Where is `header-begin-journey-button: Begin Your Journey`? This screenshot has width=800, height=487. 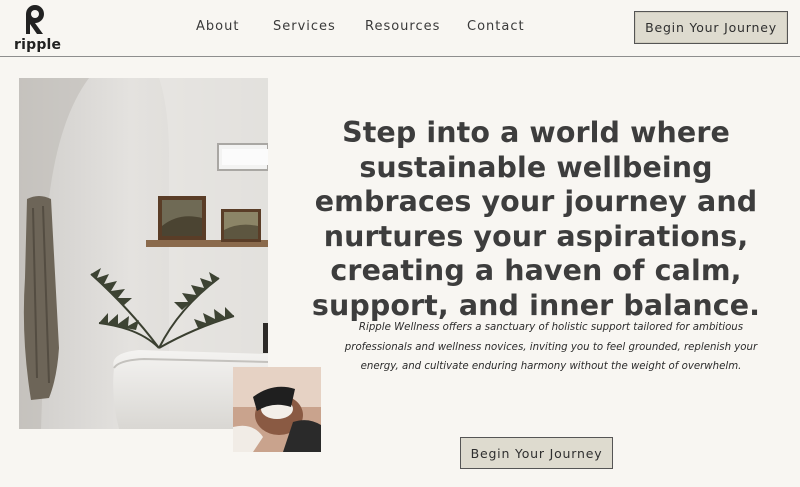
header-begin-journey-button: Begin Your Journey is located at coordinates (711, 27).